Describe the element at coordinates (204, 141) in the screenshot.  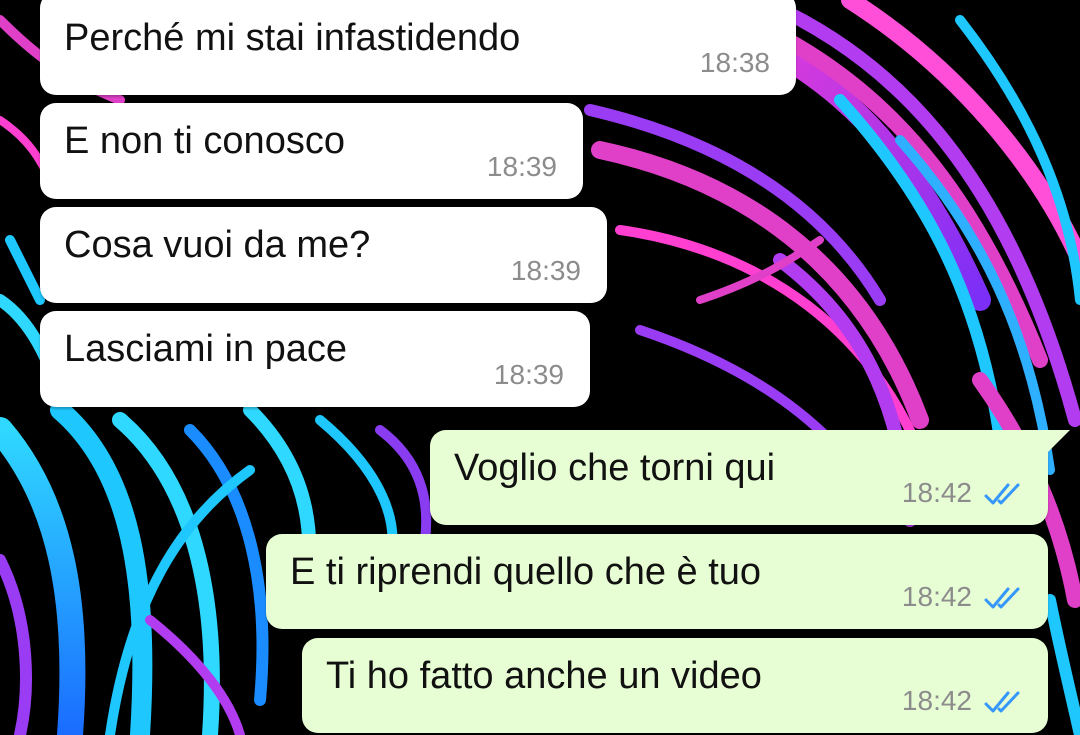
I see `message-text: E non ti conosco` at that location.